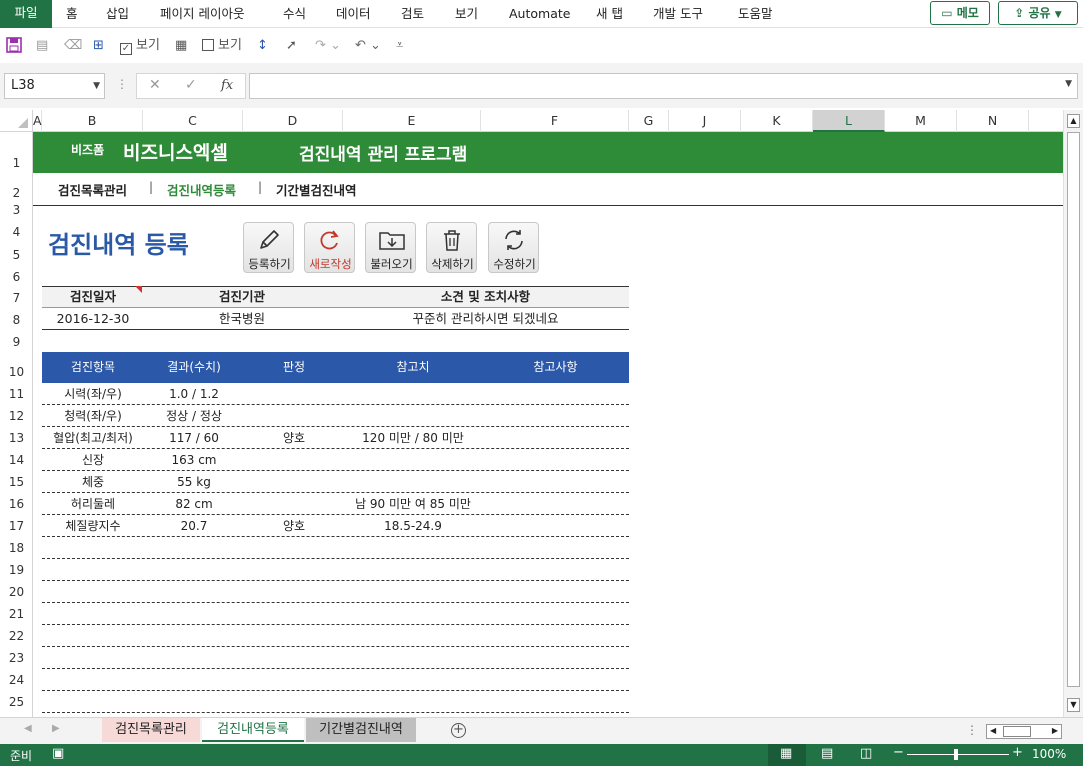  Describe the element at coordinates (328, 46) in the screenshot. I see `redo-icon: ↷ ⌄` at that location.